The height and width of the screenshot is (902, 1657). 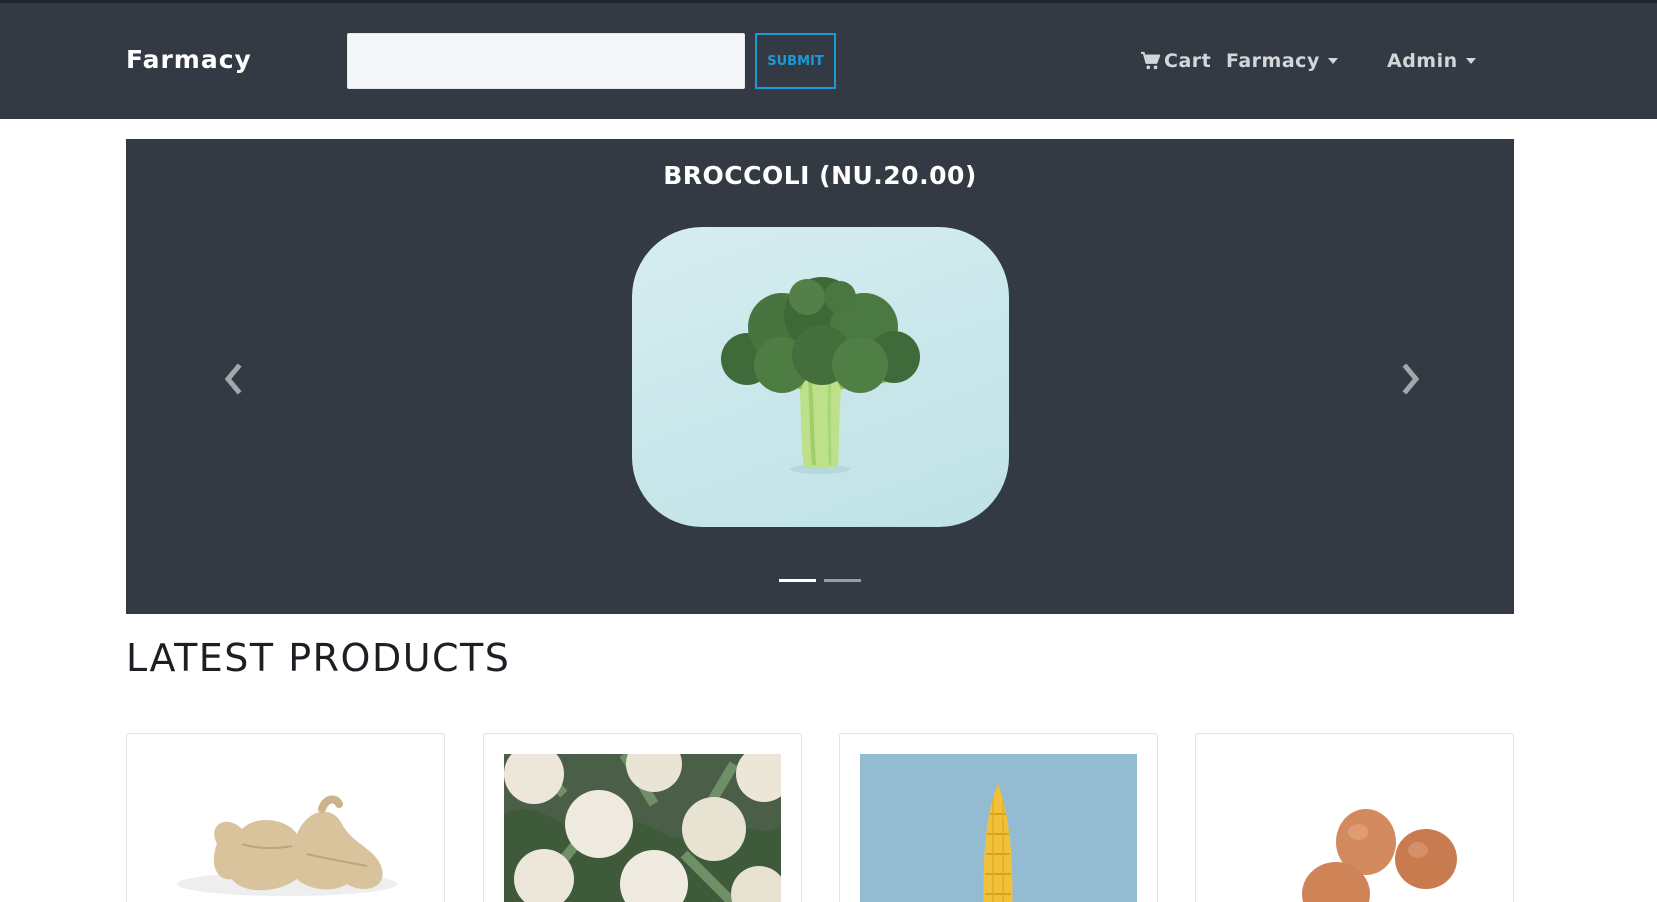 I want to click on carousel-indicators, so click(x=820, y=580).